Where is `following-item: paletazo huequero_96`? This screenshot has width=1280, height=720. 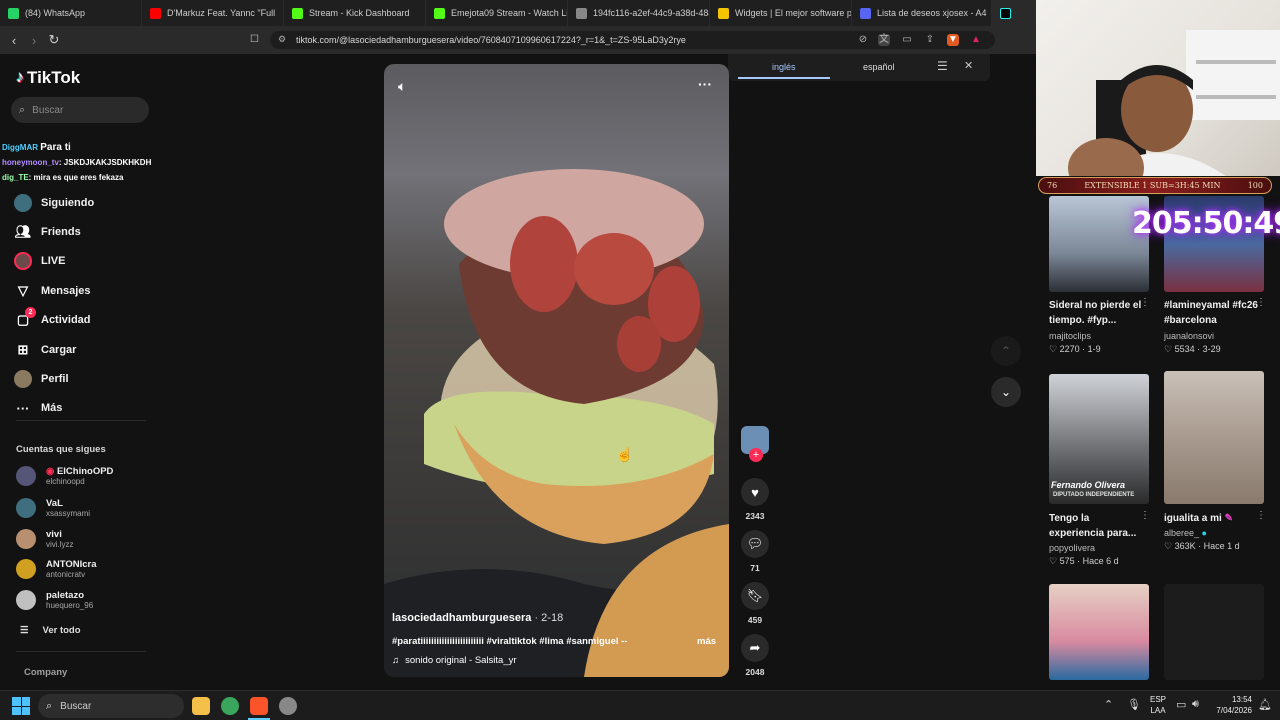
following-item: paletazo huequero_96 is located at coordinates (54, 600).